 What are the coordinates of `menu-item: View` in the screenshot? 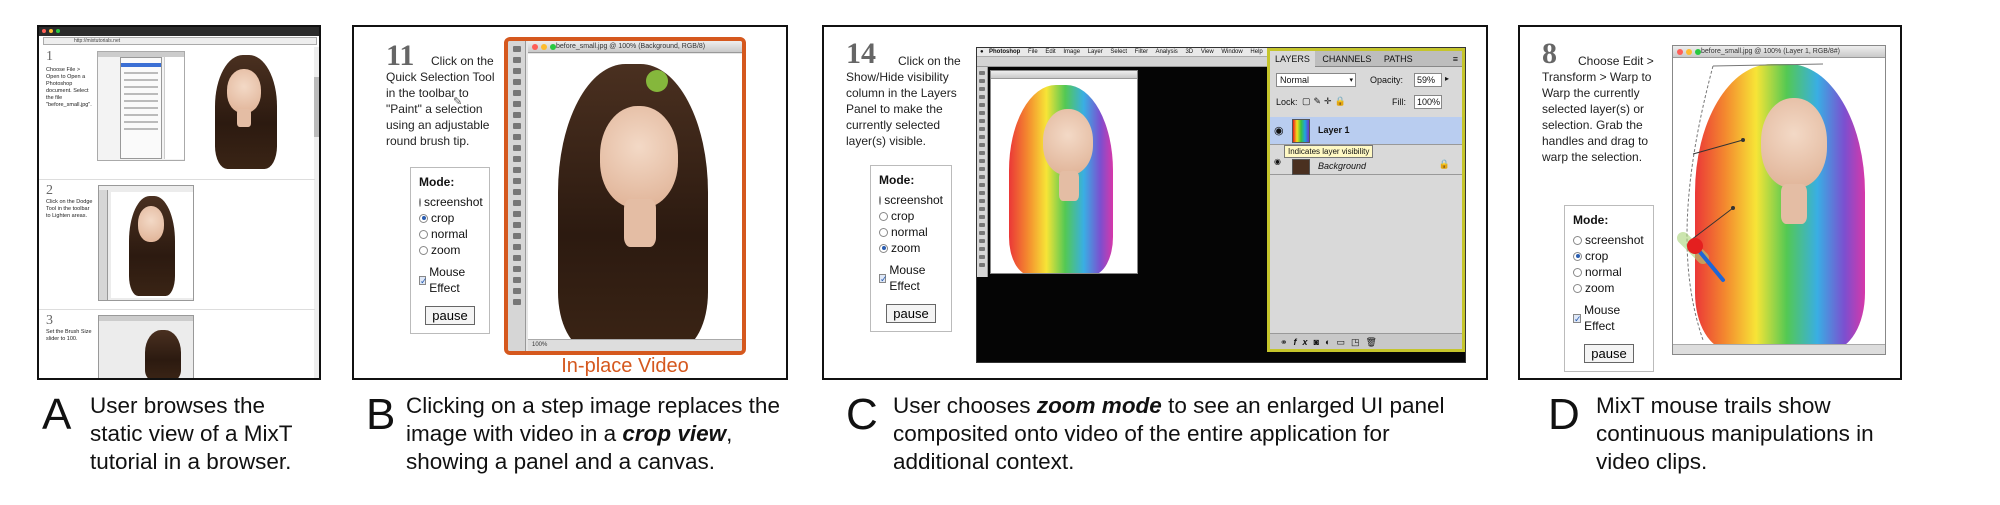 It's located at (1207, 52).